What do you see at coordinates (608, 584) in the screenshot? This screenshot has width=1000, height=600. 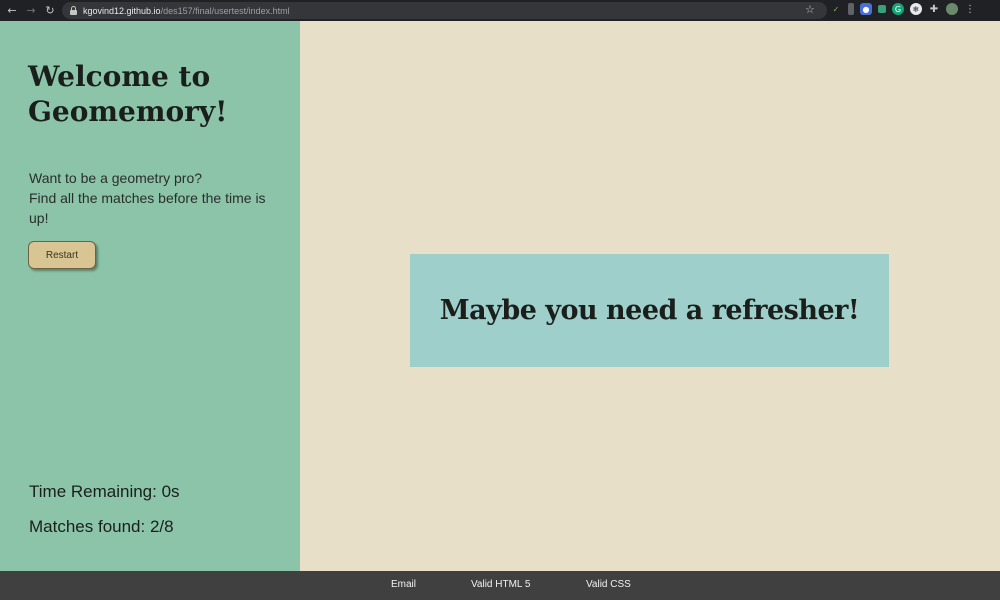 I see `footer-link-valid-css: Valid CSS` at bounding box center [608, 584].